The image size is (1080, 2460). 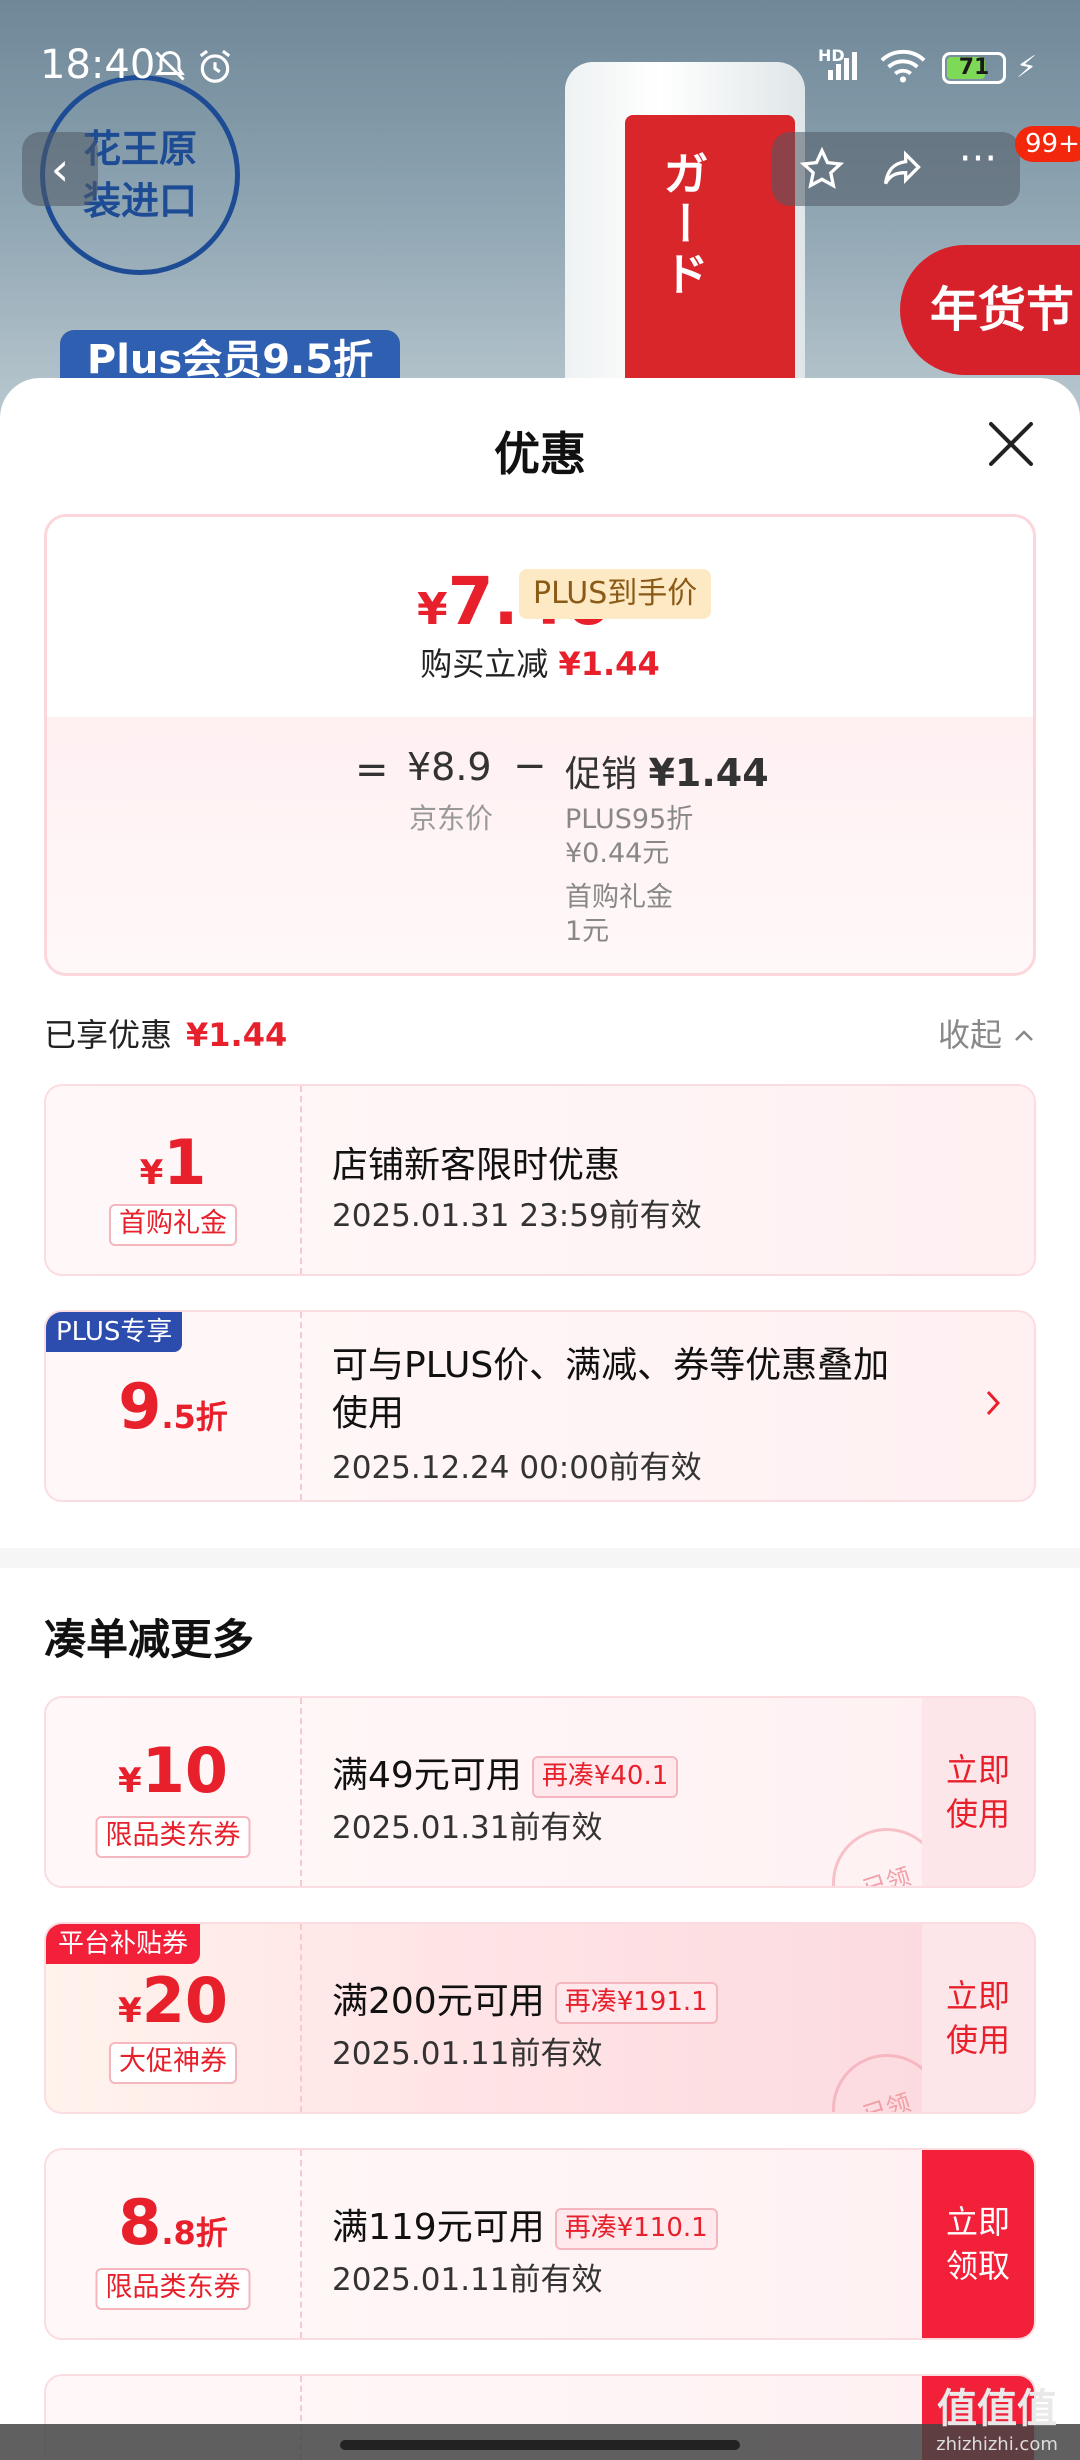 I want to click on promo-label: 促销, so click(x=601, y=774).